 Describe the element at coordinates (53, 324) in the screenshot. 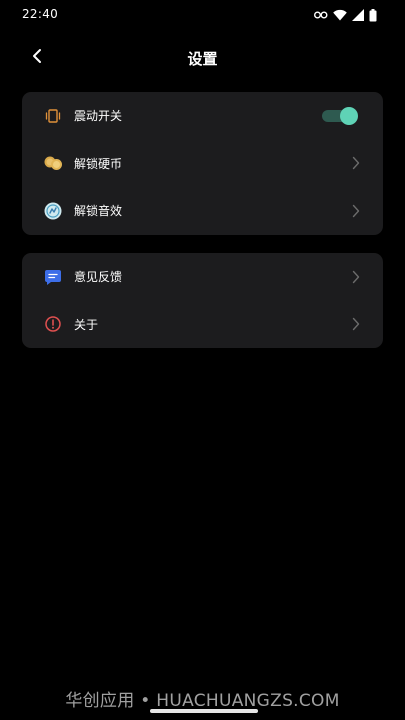

I see `about-icon` at that location.